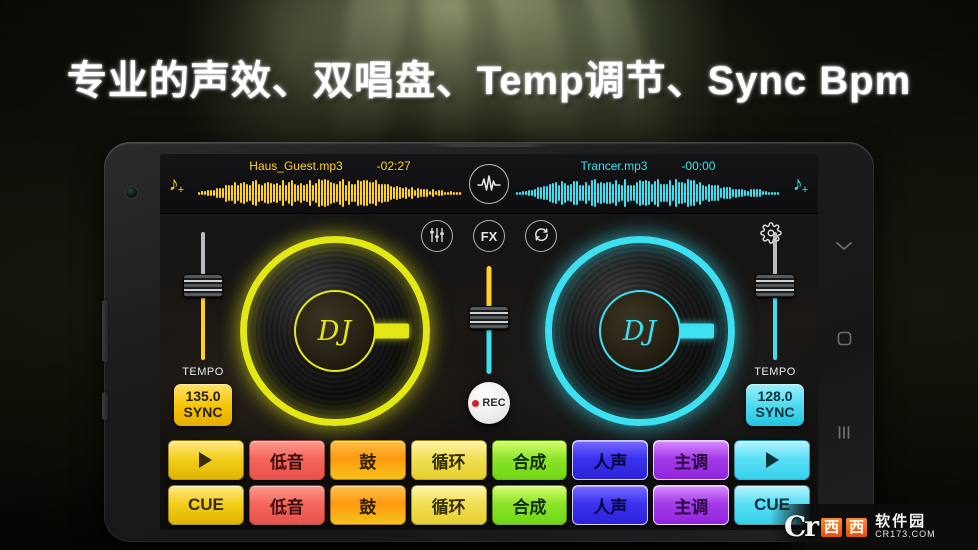 This screenshot has height=550, width=978. Describe the element at coordinates (335, 331) in the screenshot. I see `deck-a-turntable: DJ` at that location.